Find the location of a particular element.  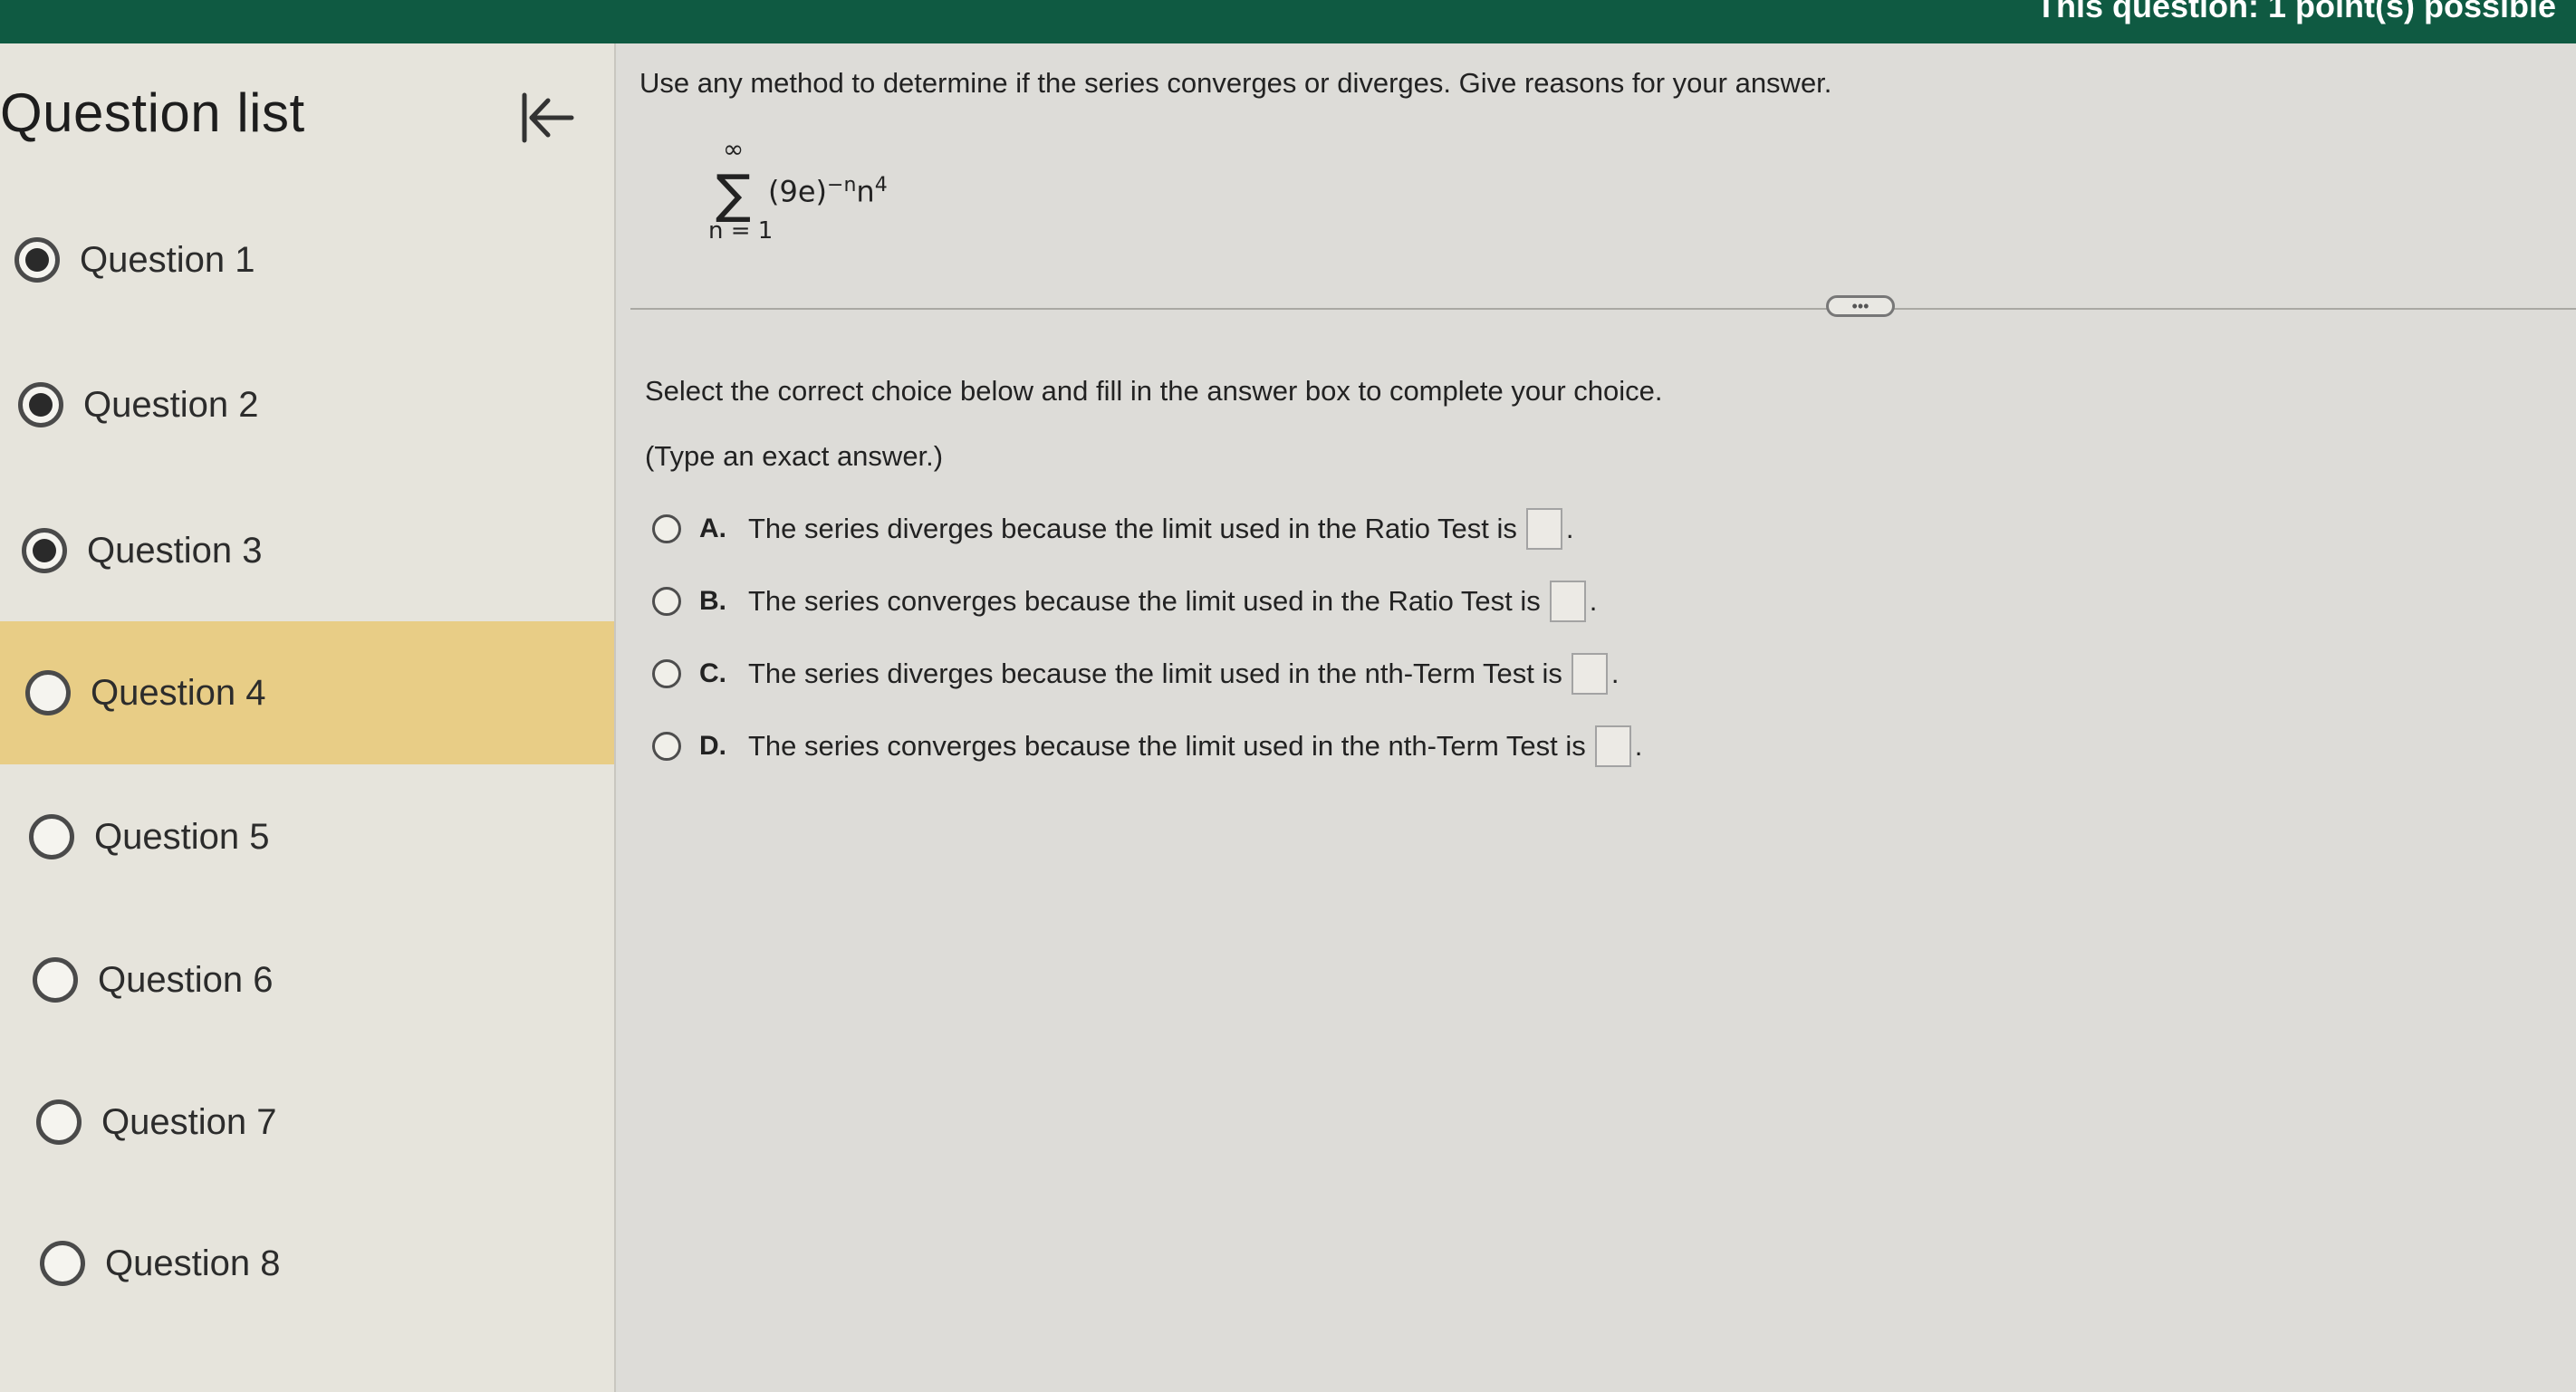

sidebar-item-question-3: Question 3 is located at coordinates (307, 550).